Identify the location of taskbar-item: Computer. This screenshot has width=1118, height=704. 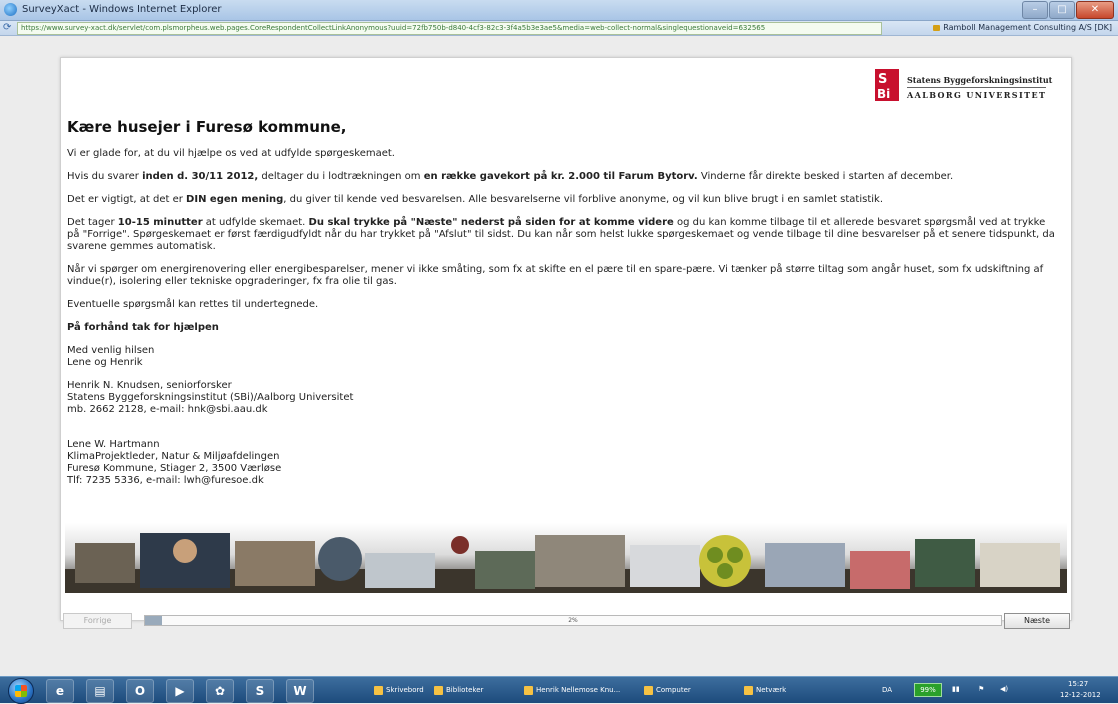
(665, 690).